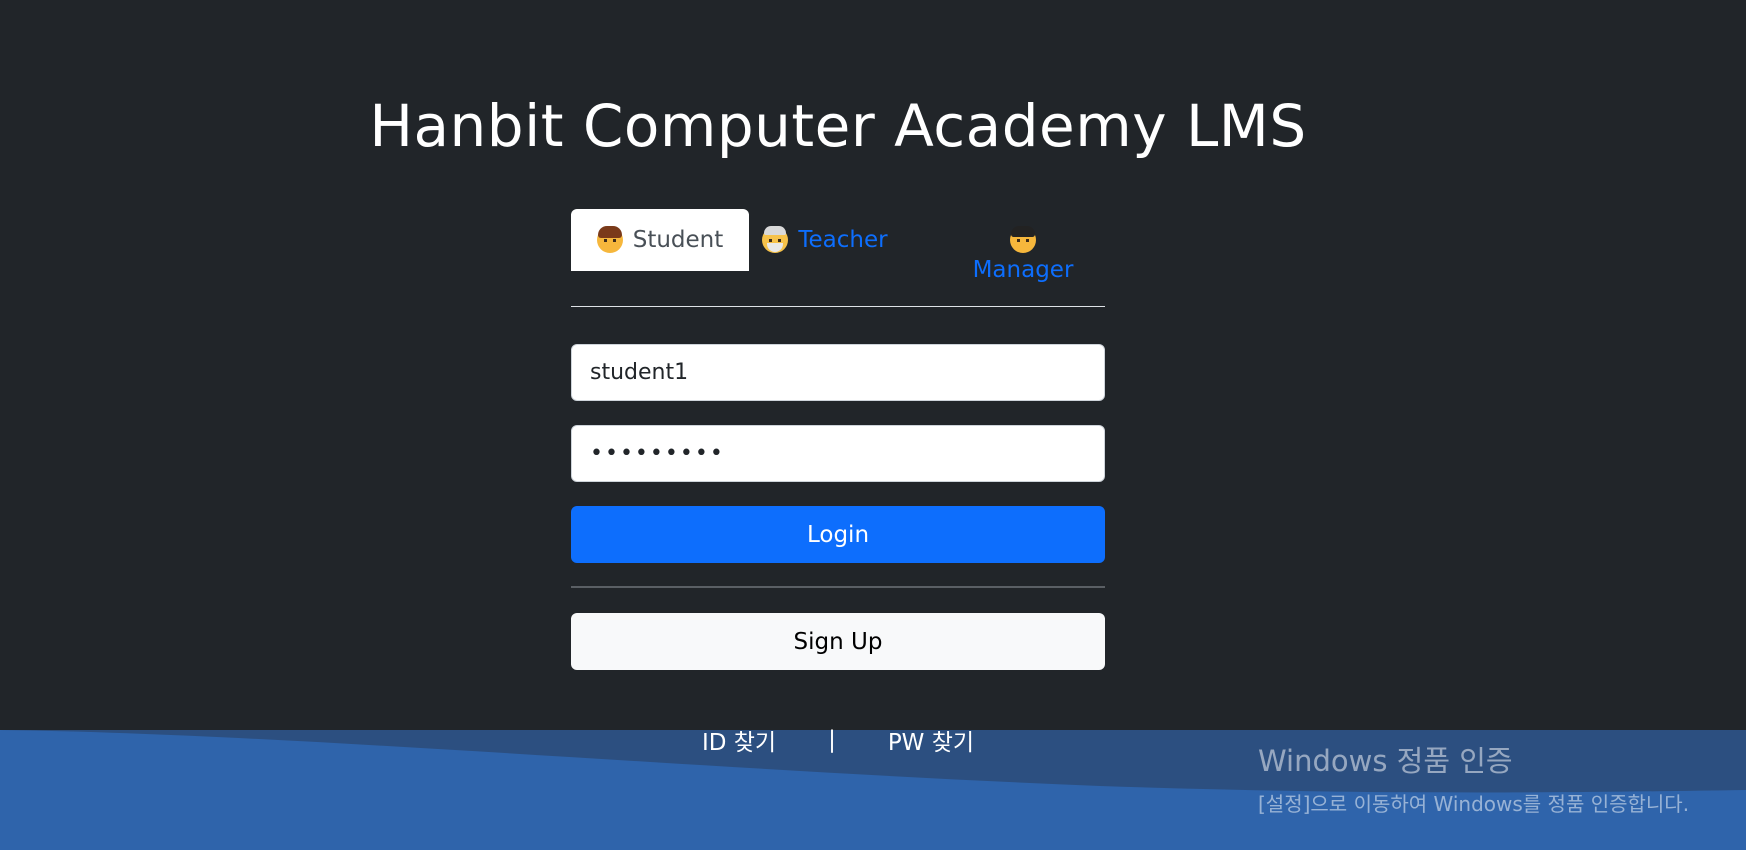 The image size is (1746, 850). Describe the element at coordinates (838, 534) in the screenshot. I see `login-button: Login` at that location.